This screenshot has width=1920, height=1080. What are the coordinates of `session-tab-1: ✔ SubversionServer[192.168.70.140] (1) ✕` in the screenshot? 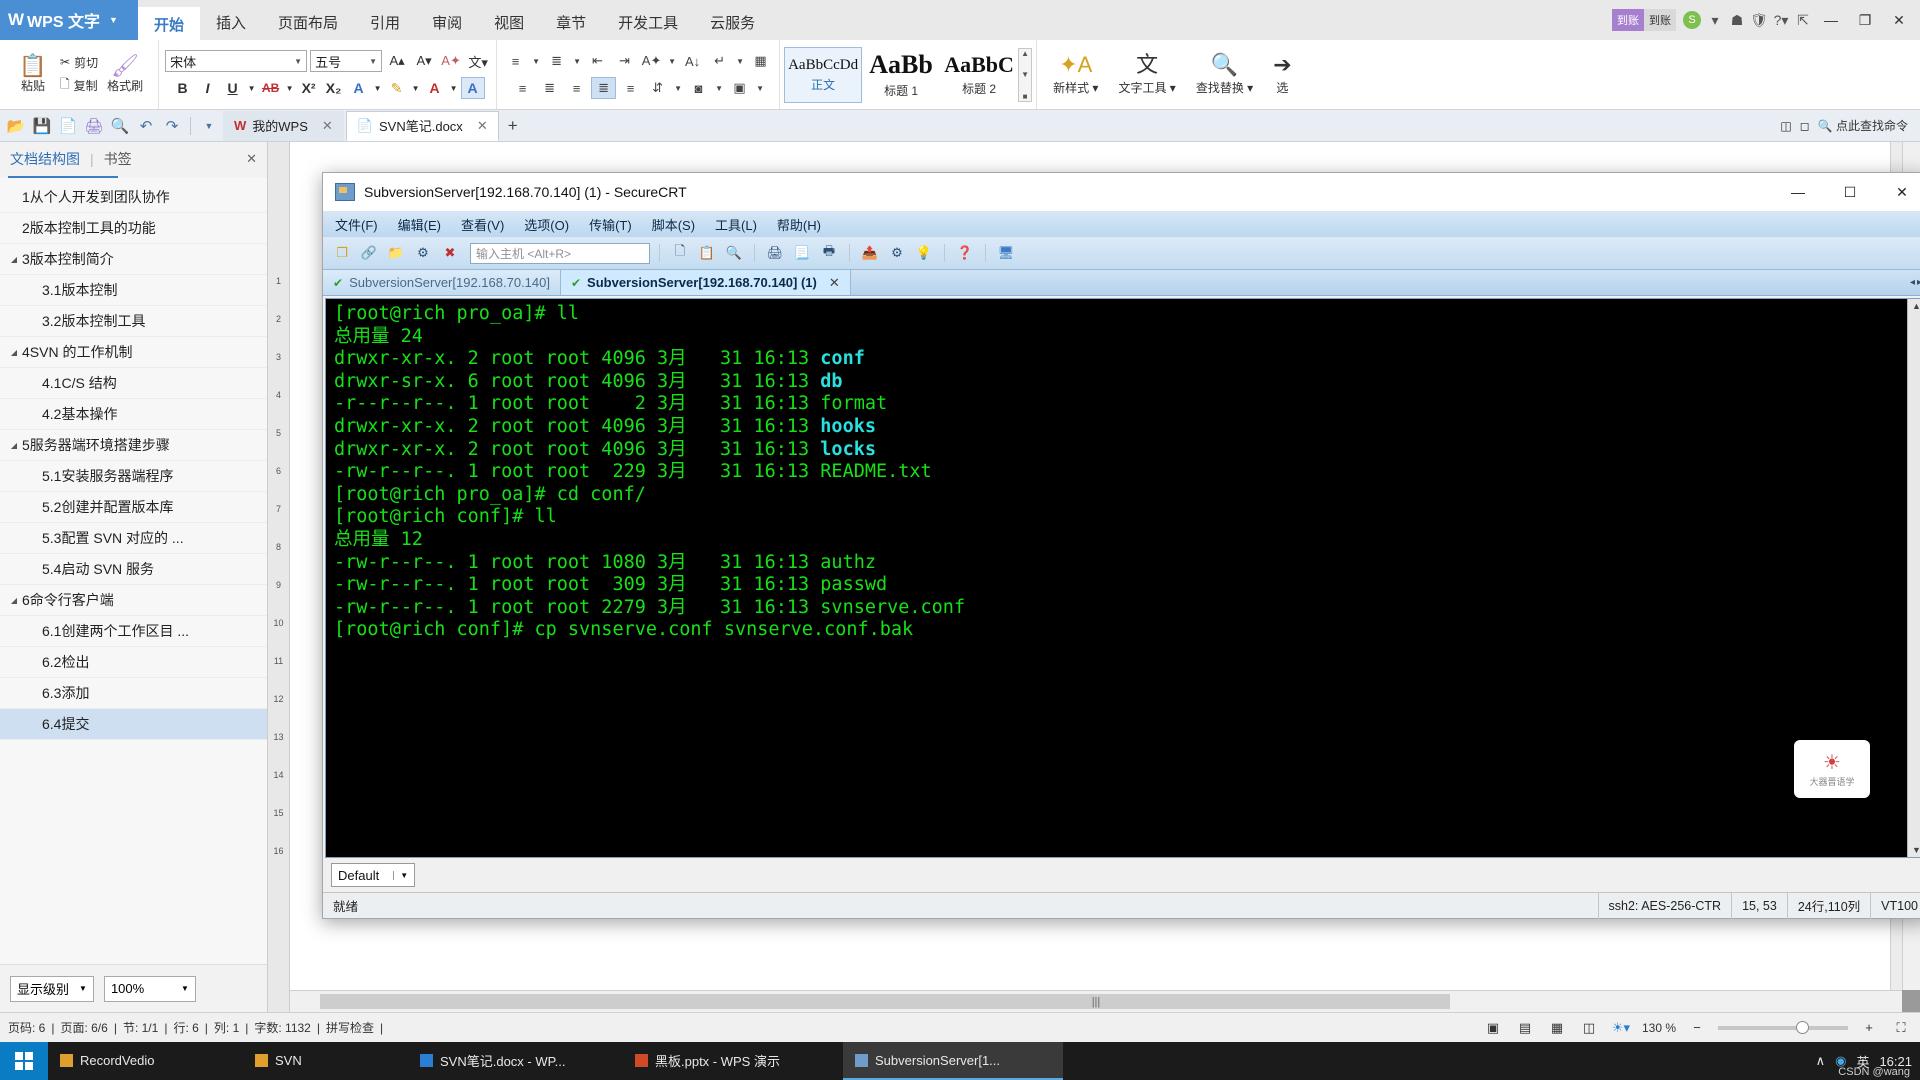 It's located at (705, 282).